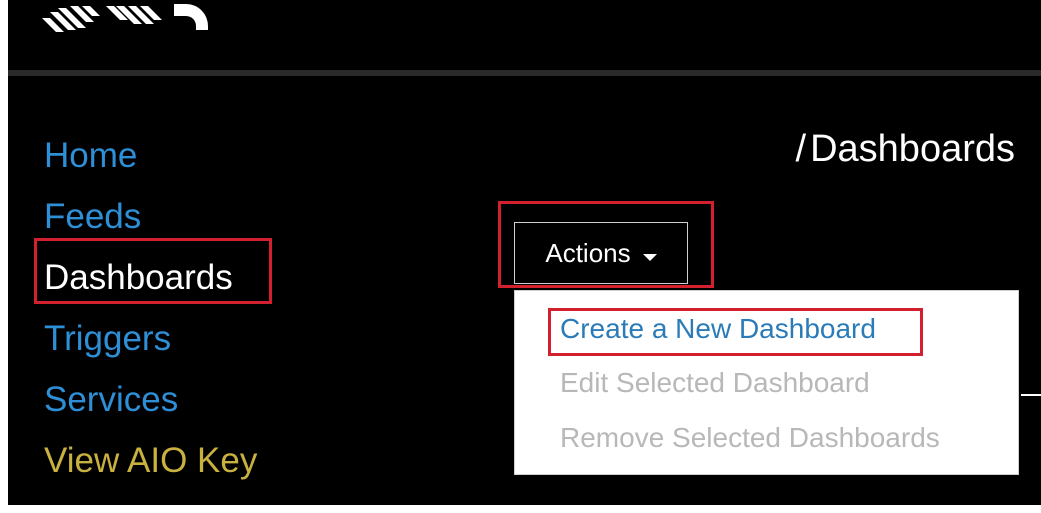  Describe the element at coordinates (125, 18) in the screenshot. I see `logo` at that location.